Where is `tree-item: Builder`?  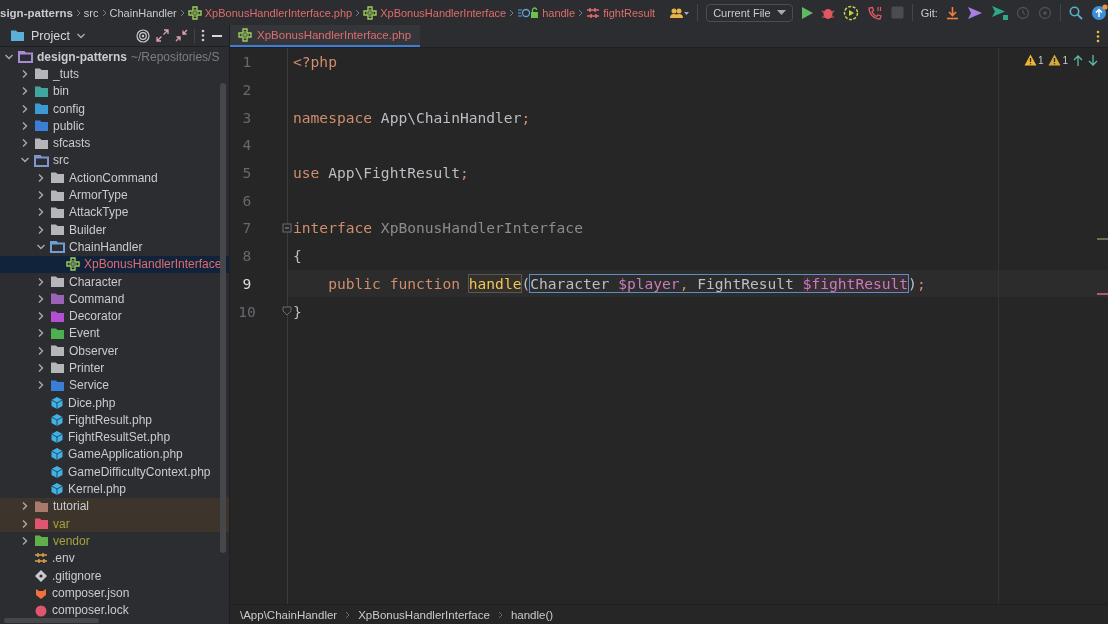 tree-item: Builder is located at coordinates (88, 229).